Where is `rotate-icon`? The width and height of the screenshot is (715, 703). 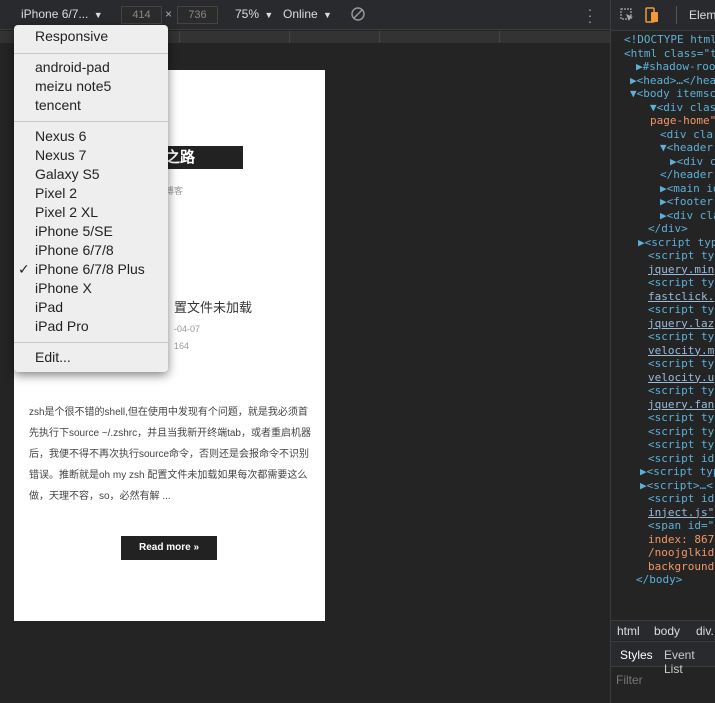 rotate-icon is located at coordinates (358, 14).